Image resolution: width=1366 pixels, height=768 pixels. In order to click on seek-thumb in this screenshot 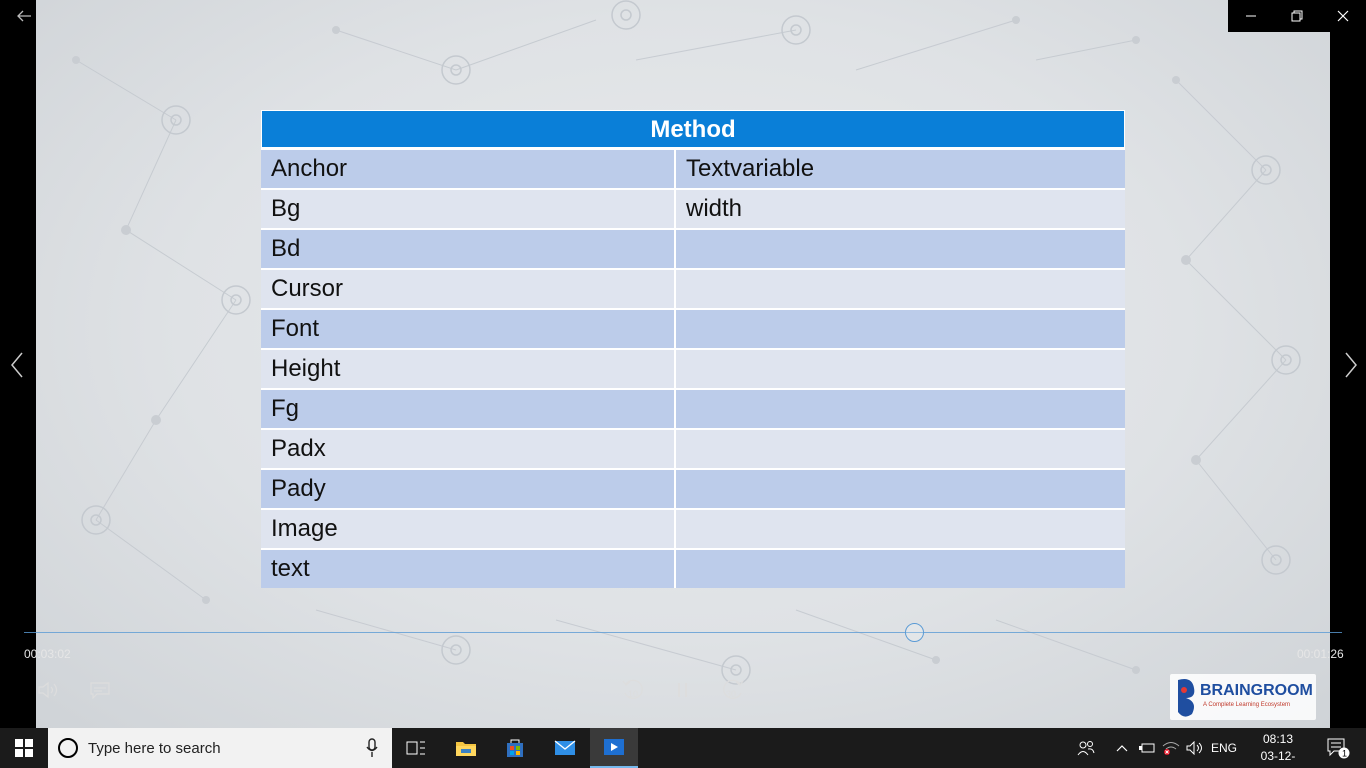, I will do `click(914, 632)`.